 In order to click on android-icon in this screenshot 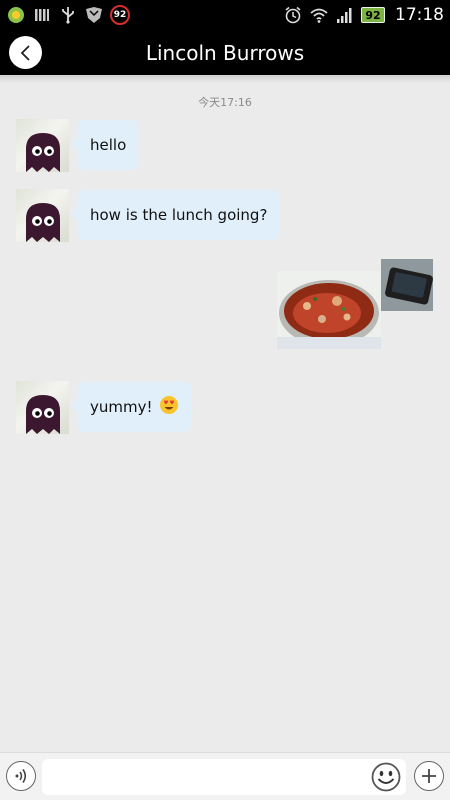, I will do `click(16, 15)`.